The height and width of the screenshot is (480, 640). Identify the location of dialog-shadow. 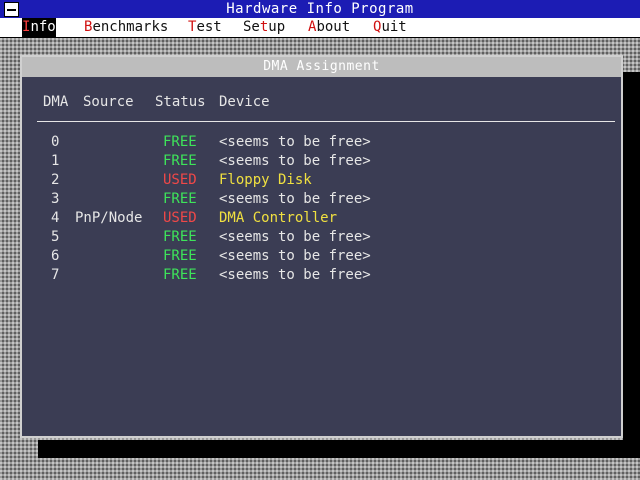
(339, 449).